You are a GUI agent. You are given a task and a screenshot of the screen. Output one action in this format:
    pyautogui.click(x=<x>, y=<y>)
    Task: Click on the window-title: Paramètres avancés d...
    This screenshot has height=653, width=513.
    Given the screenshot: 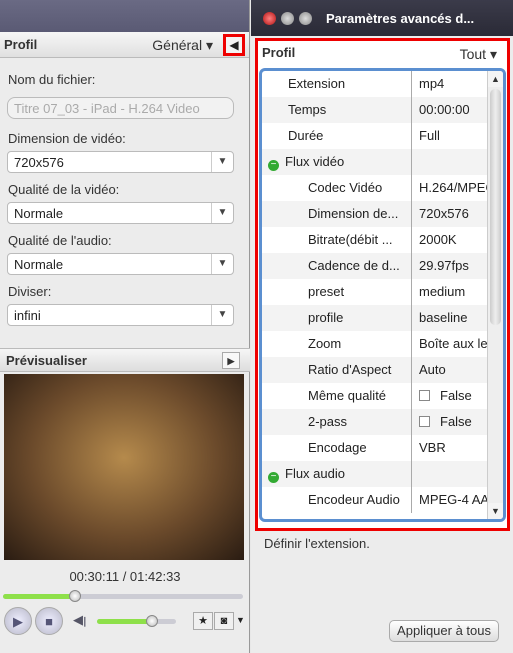 What is the action you would take?
    pyautogui.click(x=400, y=18)
    